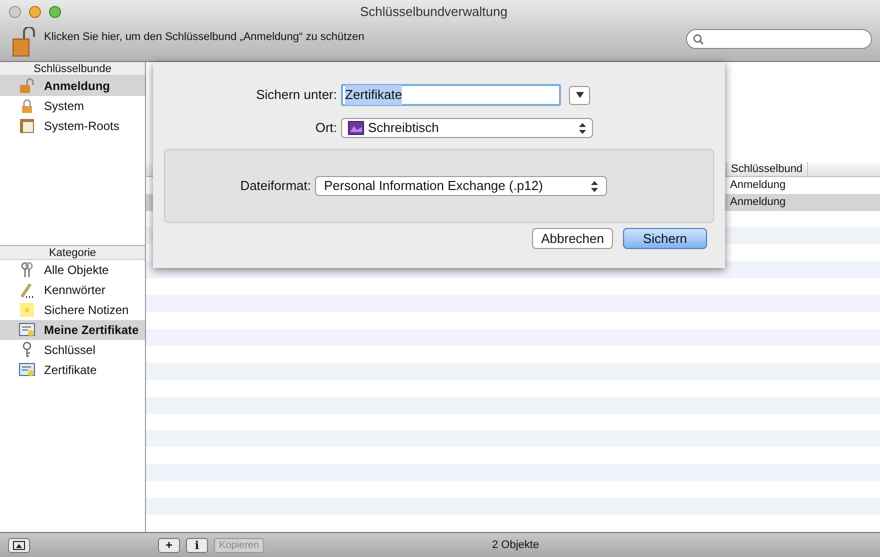  What do you see at coordinates (767, 169) in the screenshot?
I see `column-header: Schlüsselbund` at bounding box center [767, 169].